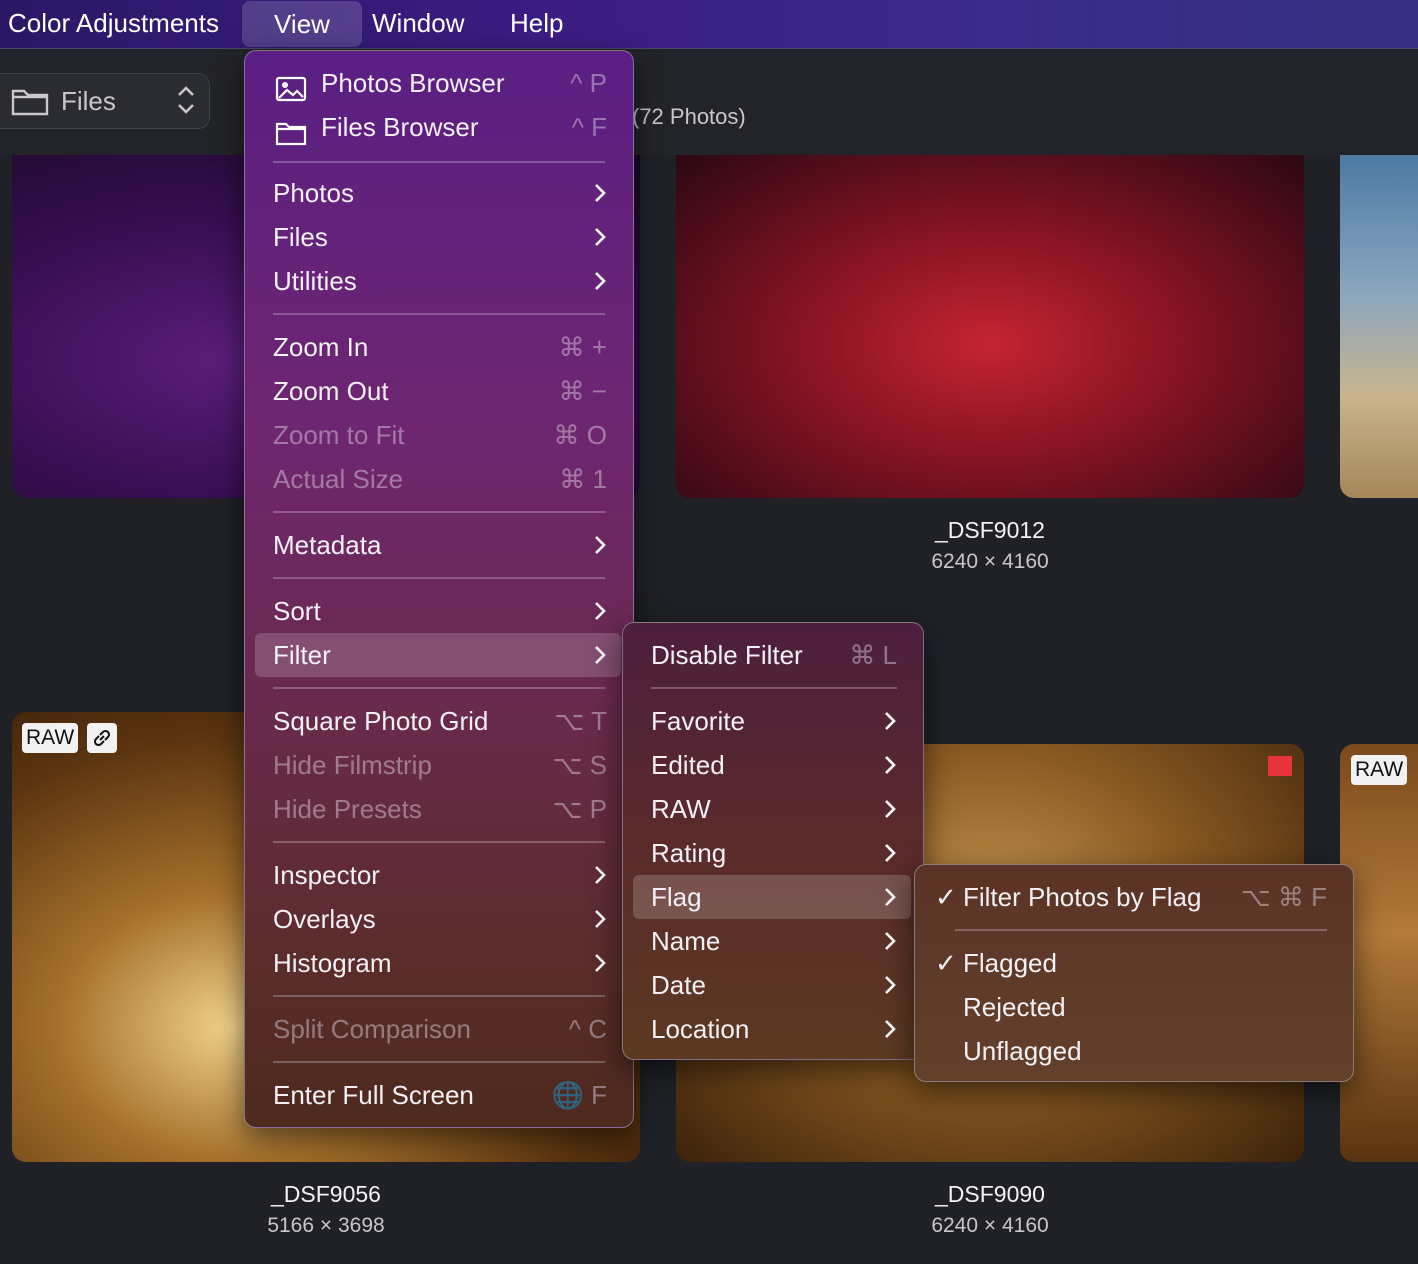 This screenshot has height=1264, width=1418. What do you see at coordinates (302, 24) in the screenshot?
I see `menu-view: View` at bounding box center [302, 24].